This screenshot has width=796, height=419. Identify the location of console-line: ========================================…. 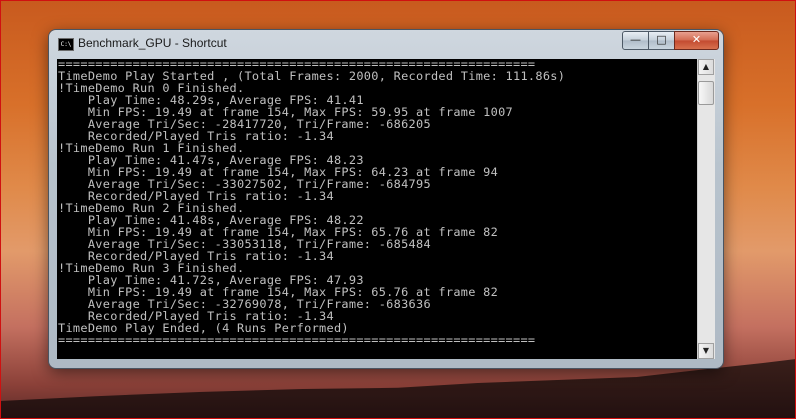
(297, 340).